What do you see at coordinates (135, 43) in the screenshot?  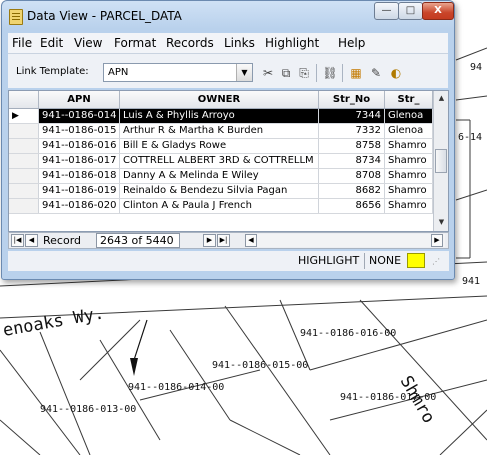 I see `menu-format: Format` at bounding box center [135, 43].